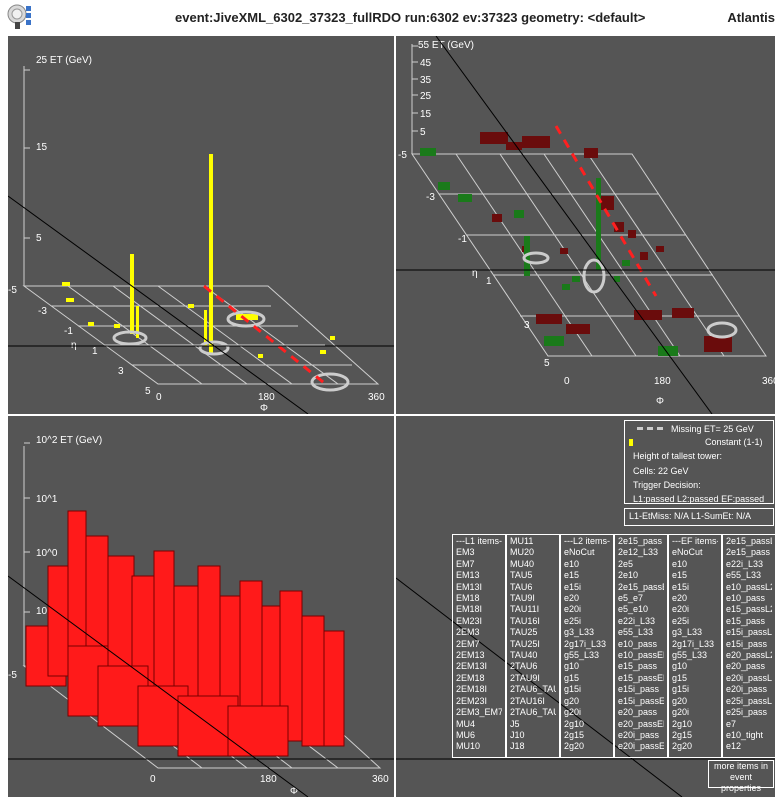 The width and height of the screenshot is (775, 797). What do you see at coordinates (681, 712) in the screenshot?
I see `trigger-item: g20i` at bounding box center [681, 712].